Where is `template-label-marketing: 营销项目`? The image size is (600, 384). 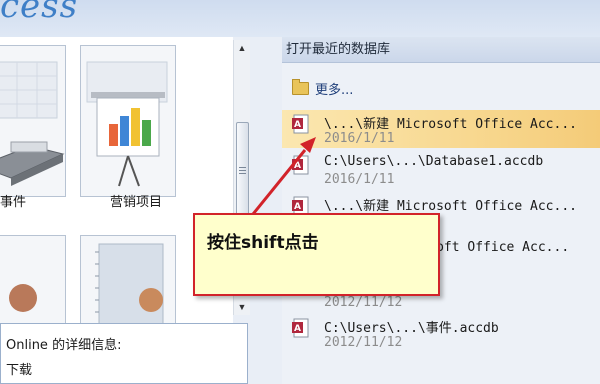 template-label-marketing: 营销项目 is located at coordinates (136, 202).